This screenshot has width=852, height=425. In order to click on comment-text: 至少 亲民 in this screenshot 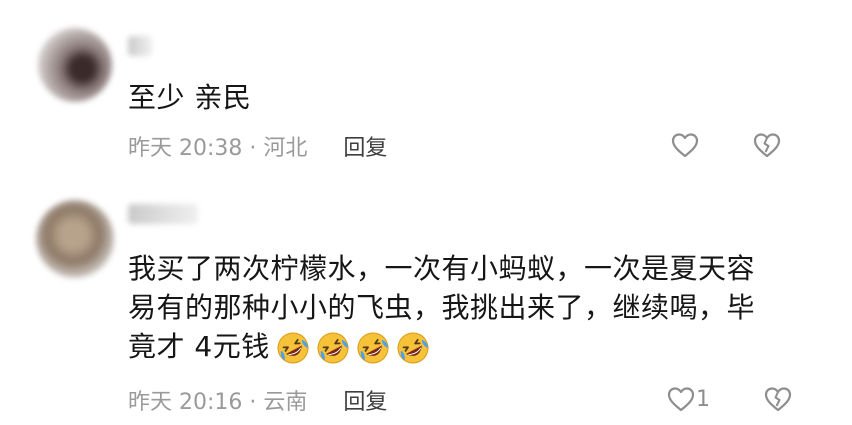, I will do `click(190, 97)`.